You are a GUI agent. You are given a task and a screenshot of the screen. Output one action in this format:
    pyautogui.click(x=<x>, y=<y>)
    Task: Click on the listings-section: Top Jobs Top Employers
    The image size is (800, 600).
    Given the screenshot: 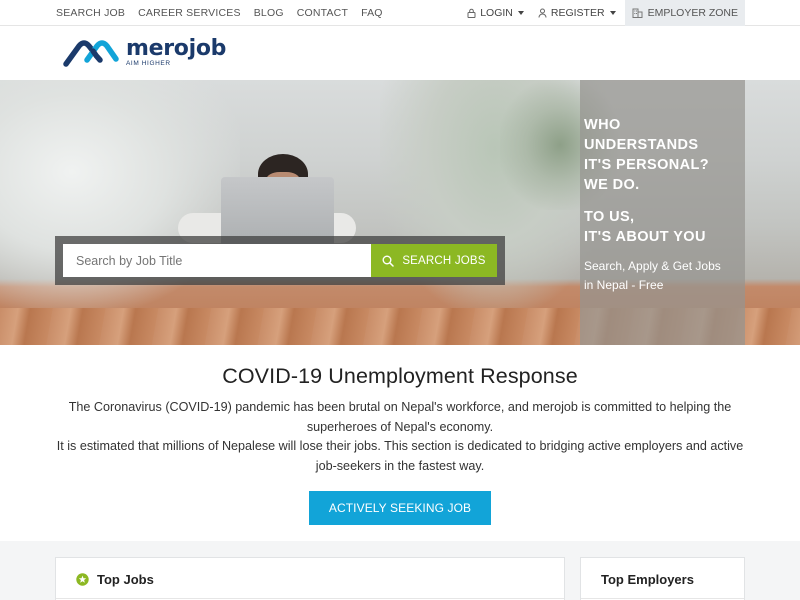 What is the action you would take?
    pyautogui.click(x=400, y=570)
    